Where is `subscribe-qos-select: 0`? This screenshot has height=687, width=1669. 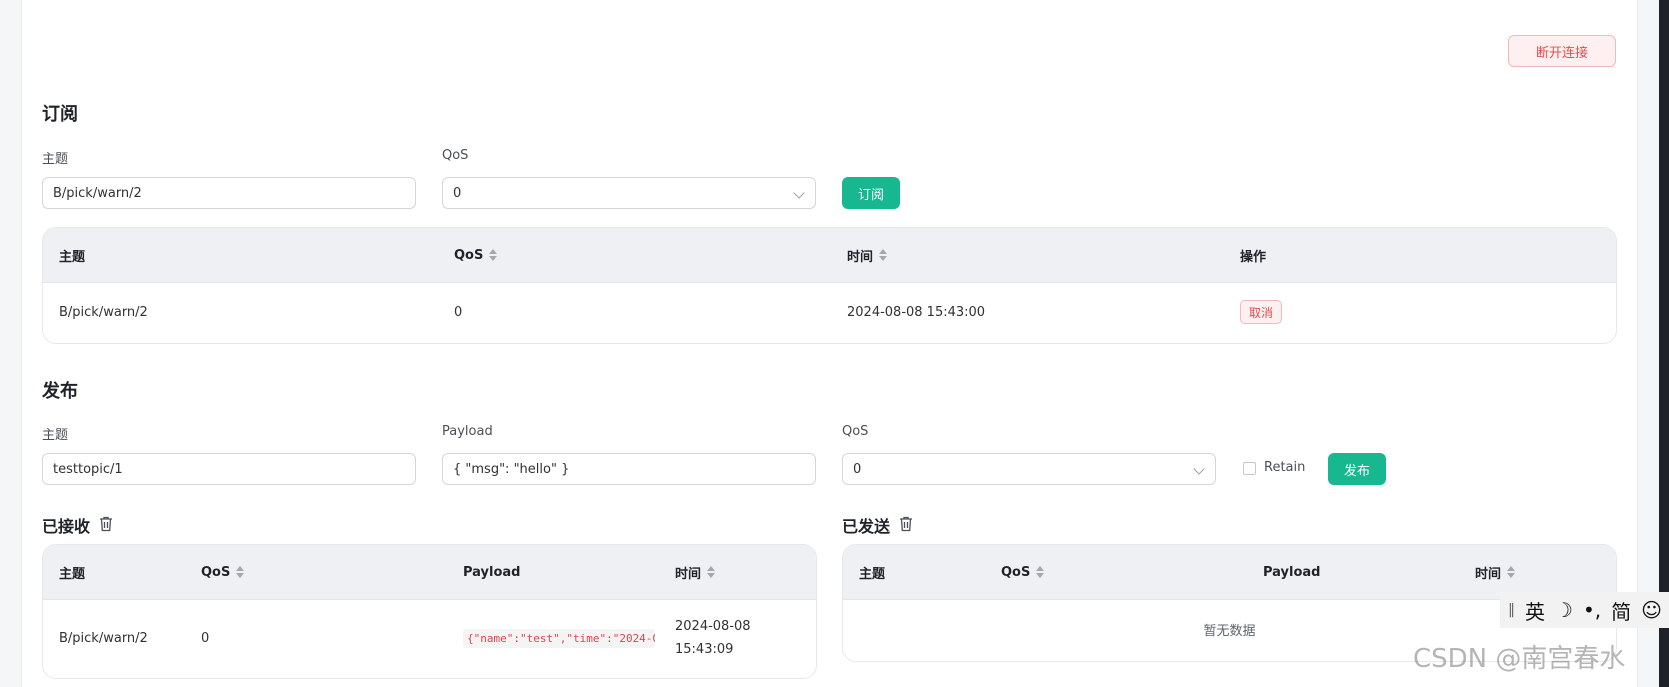 subscribe-qos-select: 0 is located at coordinates (629, 193).